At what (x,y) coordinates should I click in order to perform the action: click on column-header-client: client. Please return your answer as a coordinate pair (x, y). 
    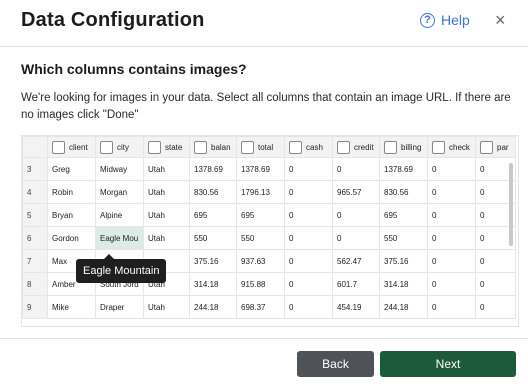
    Looking at the image, I should click on (71, 147).